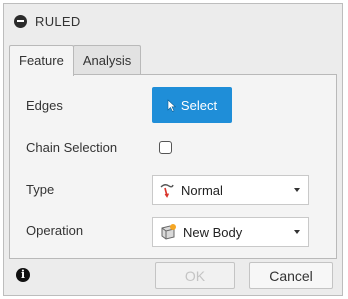  I want to click on cursor-arrow-icon, so click(171, 105).